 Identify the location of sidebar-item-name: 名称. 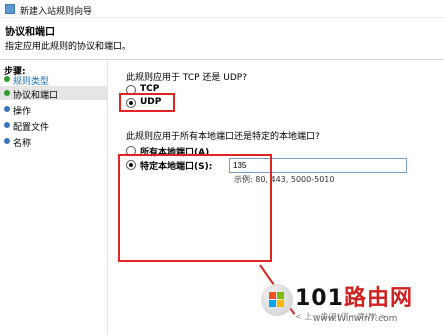
(54, 141).